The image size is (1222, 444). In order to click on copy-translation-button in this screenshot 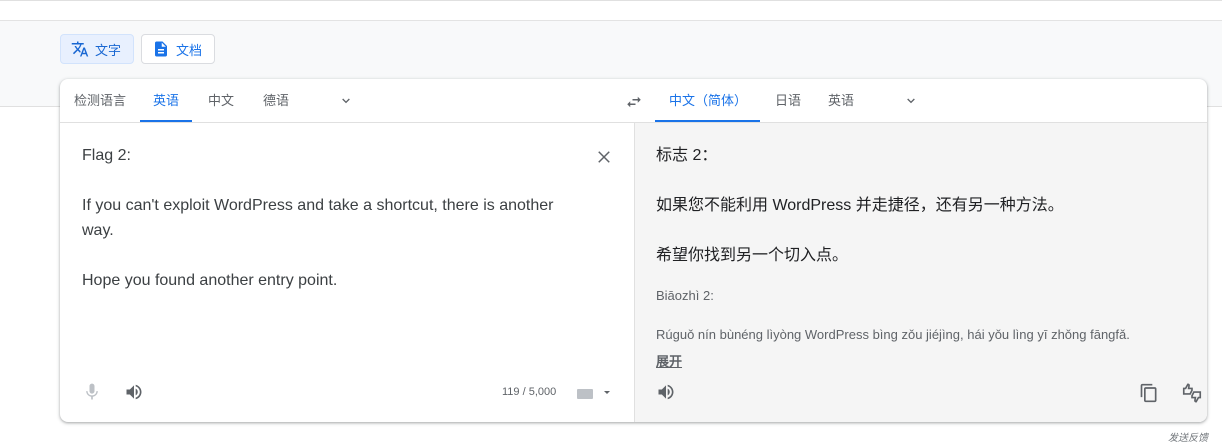, I will do `click(1149, 393)`.